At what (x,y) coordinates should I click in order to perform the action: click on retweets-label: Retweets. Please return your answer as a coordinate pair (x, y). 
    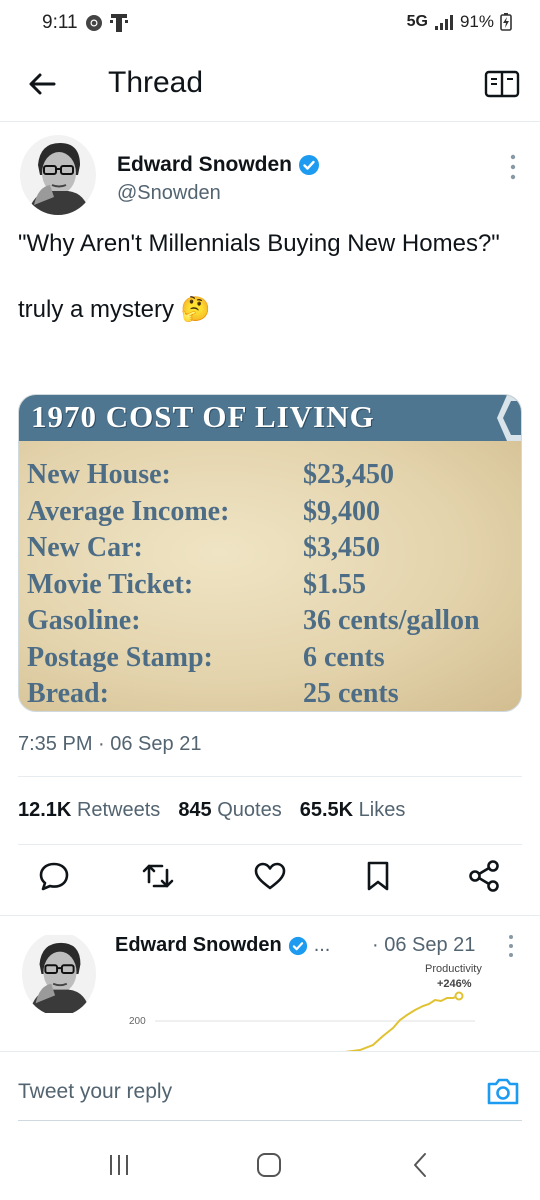
    Looking at the image, I should click on (118, 810).